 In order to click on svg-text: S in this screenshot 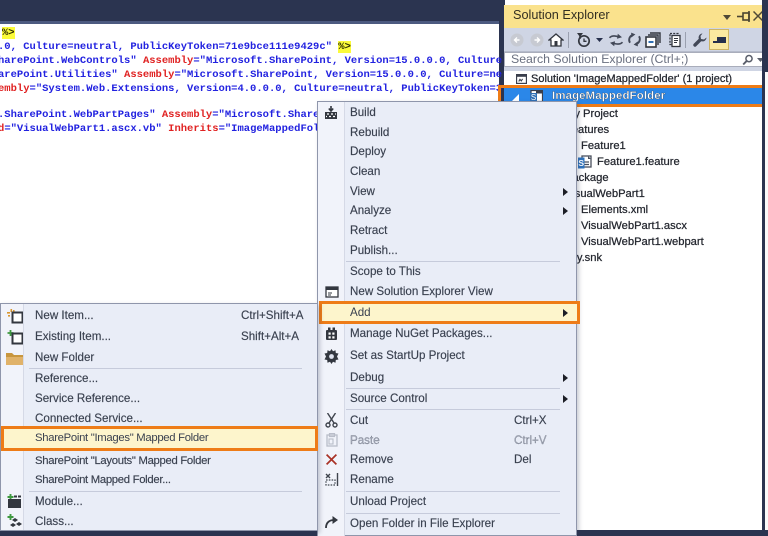, I will do `click(581, 163)`.